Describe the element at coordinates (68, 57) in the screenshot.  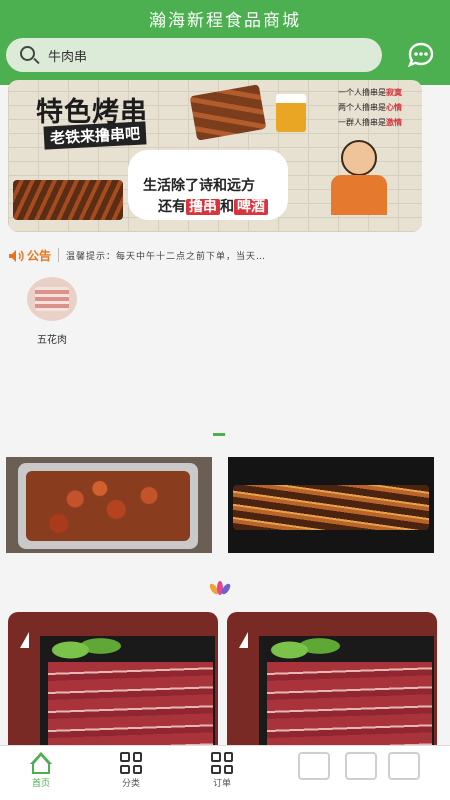
I see `search-query-text: 牛肉串` at that location.